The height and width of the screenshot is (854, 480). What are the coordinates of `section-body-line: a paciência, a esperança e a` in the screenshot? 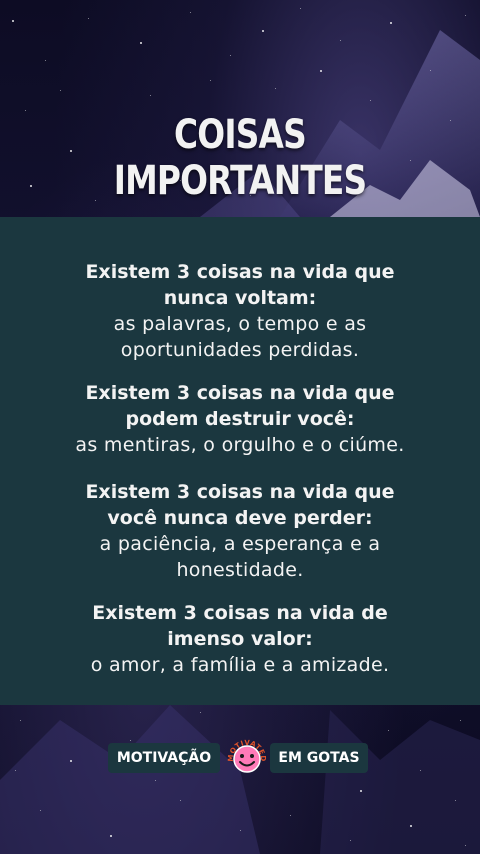 It's located at (240, 544).